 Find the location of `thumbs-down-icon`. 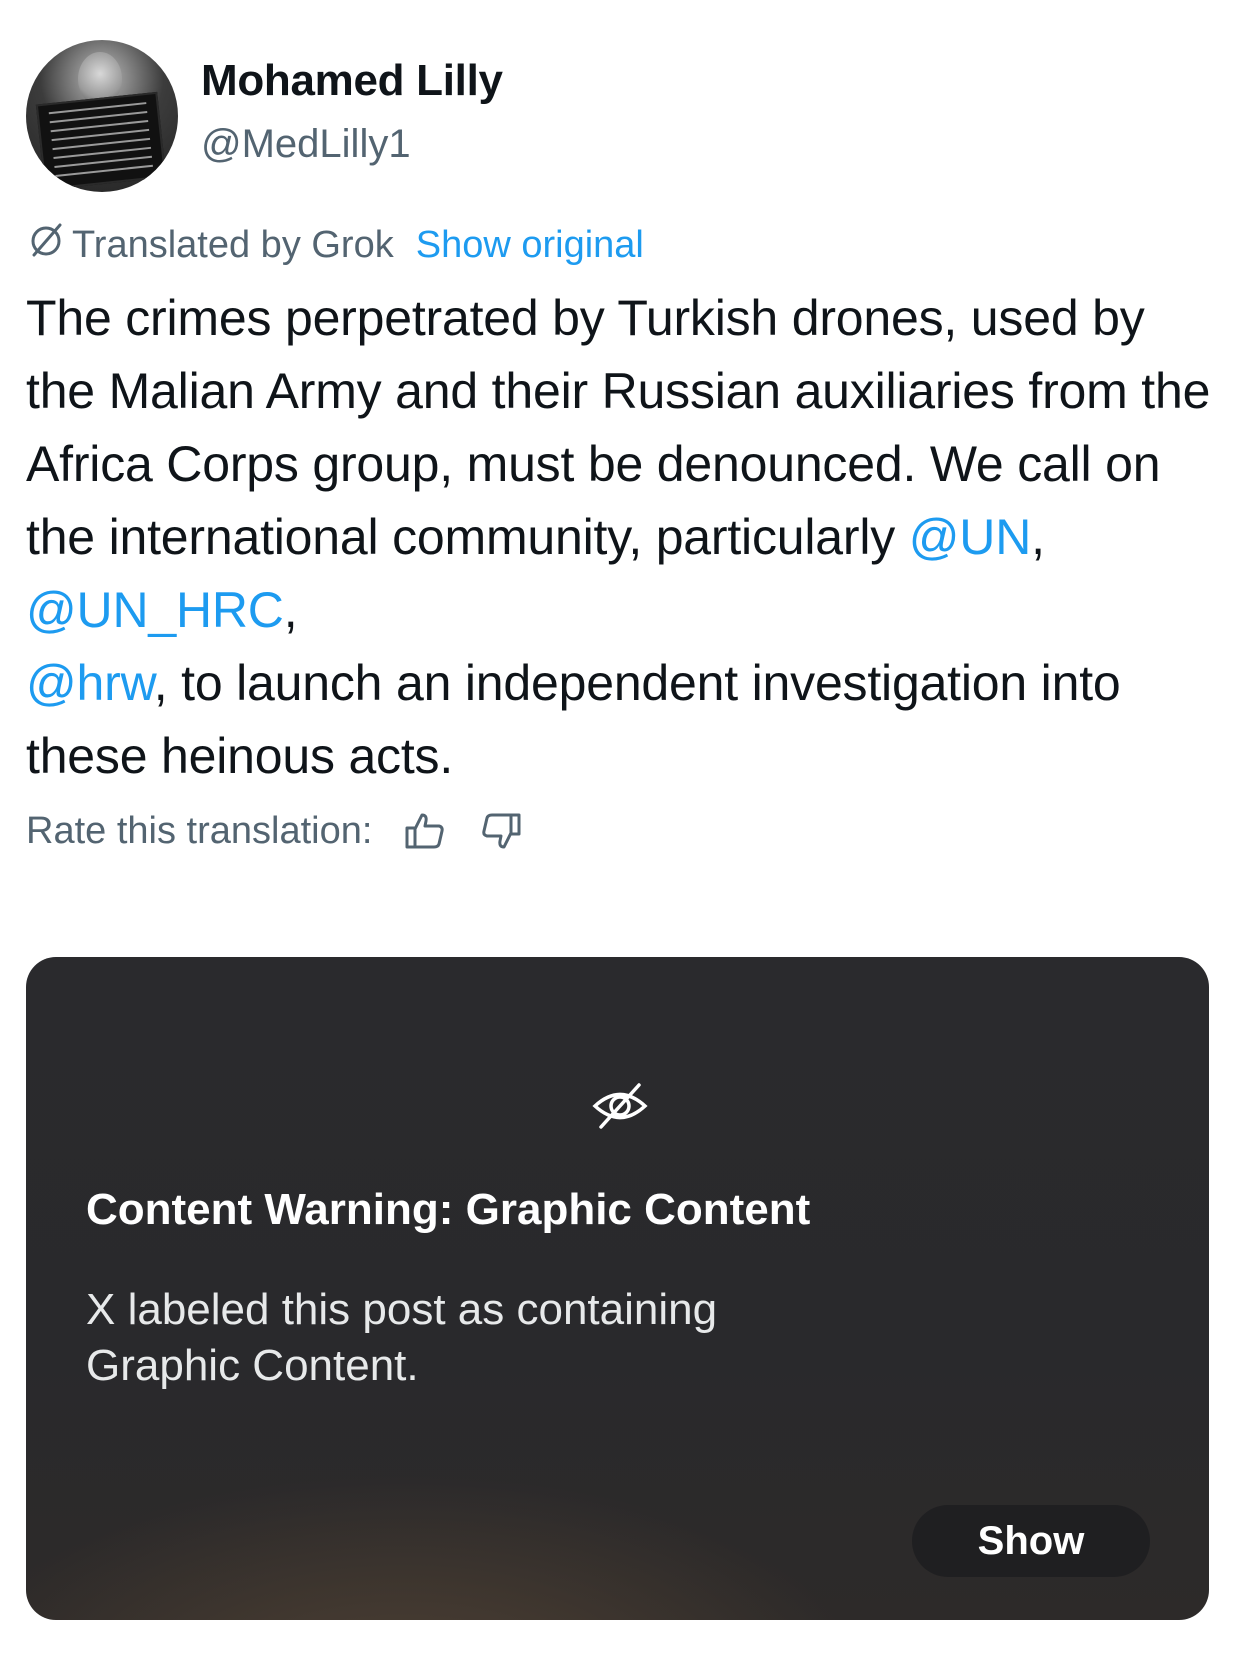

thumbs-down-icon is located at coordinates (501, 831).